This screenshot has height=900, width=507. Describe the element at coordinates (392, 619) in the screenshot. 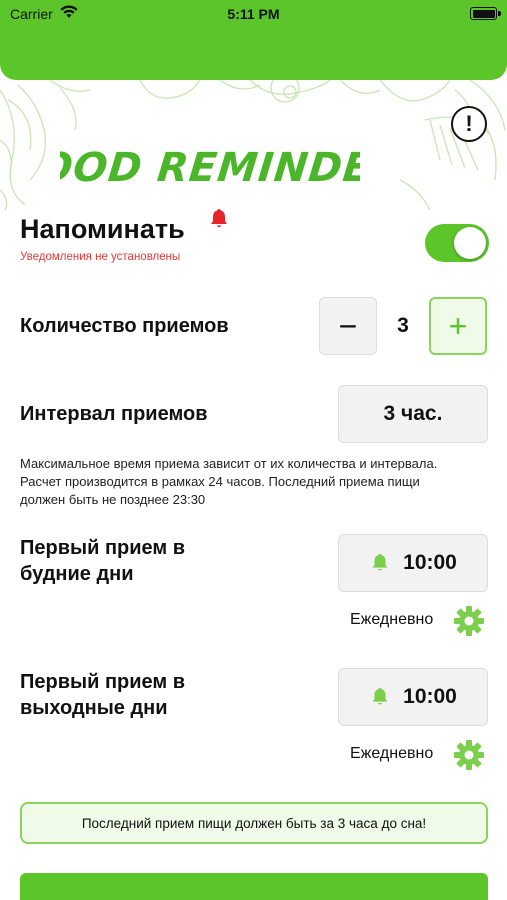

I see `weekdays-repeat-label: Ежедневно` at that location.